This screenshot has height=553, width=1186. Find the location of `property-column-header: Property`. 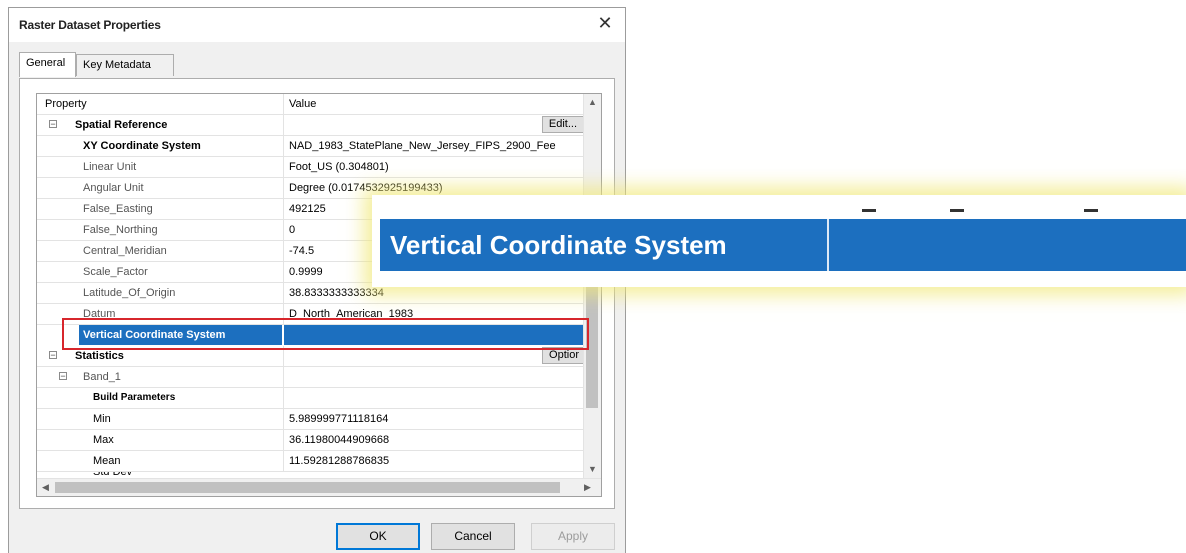

property-column-header: Property is located at coordinates (66, 104).